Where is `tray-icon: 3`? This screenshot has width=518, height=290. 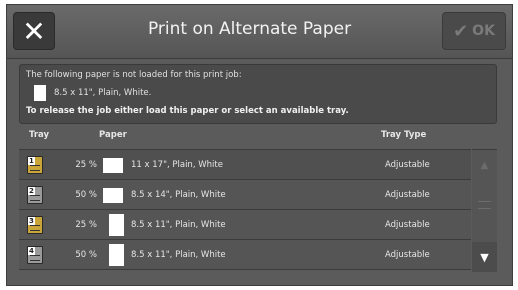
tray-icon: 3 is located at coordinates (35, 225).